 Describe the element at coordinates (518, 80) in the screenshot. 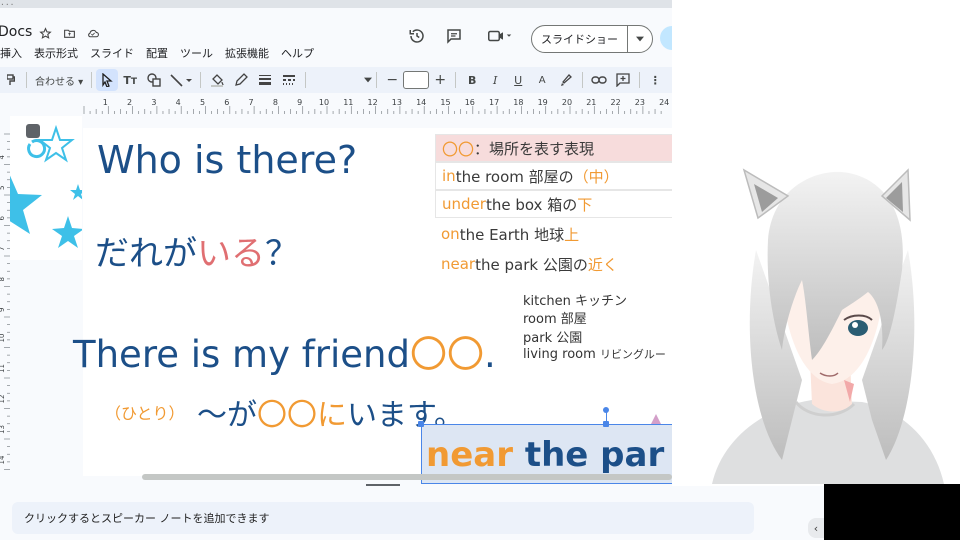

I see `underline-button: U` at that location.